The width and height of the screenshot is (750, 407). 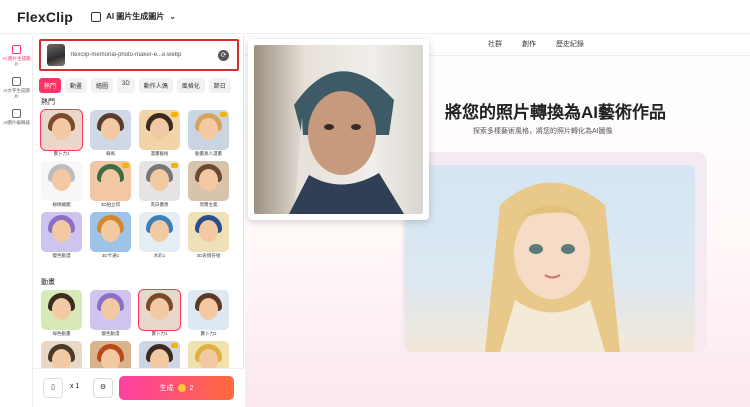 I want to click on settings-icon: ⚙, so click(x=103, y=388).